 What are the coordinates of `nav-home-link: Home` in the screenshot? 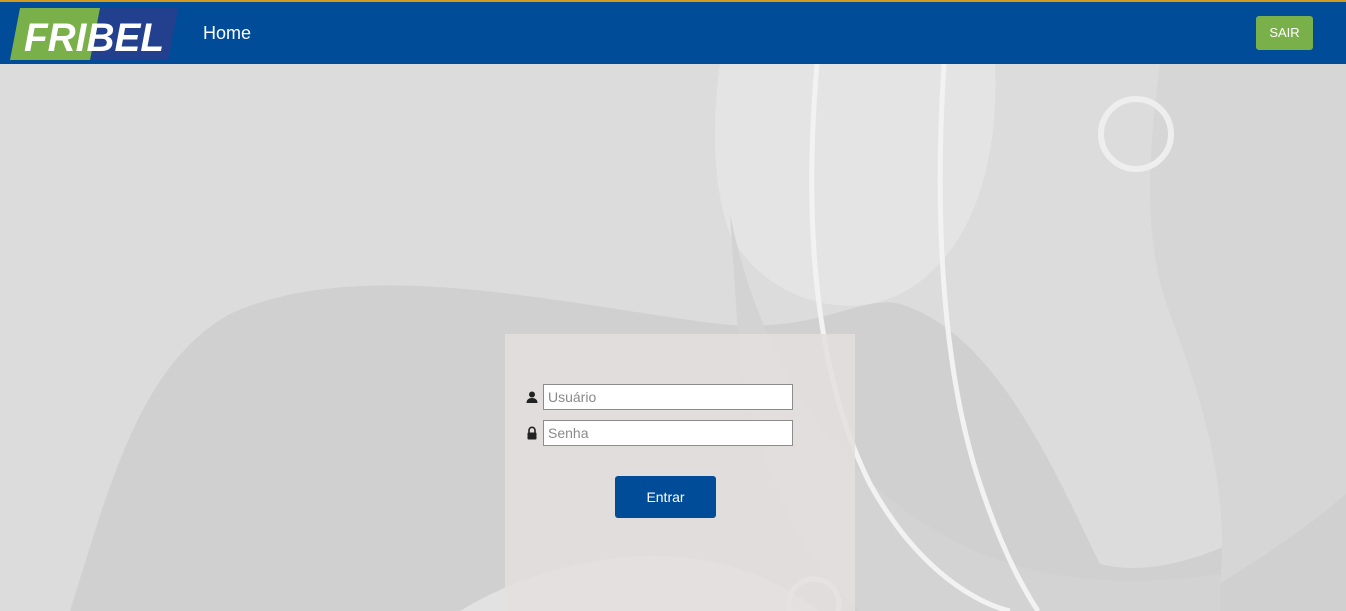 It's located at (227, 33).